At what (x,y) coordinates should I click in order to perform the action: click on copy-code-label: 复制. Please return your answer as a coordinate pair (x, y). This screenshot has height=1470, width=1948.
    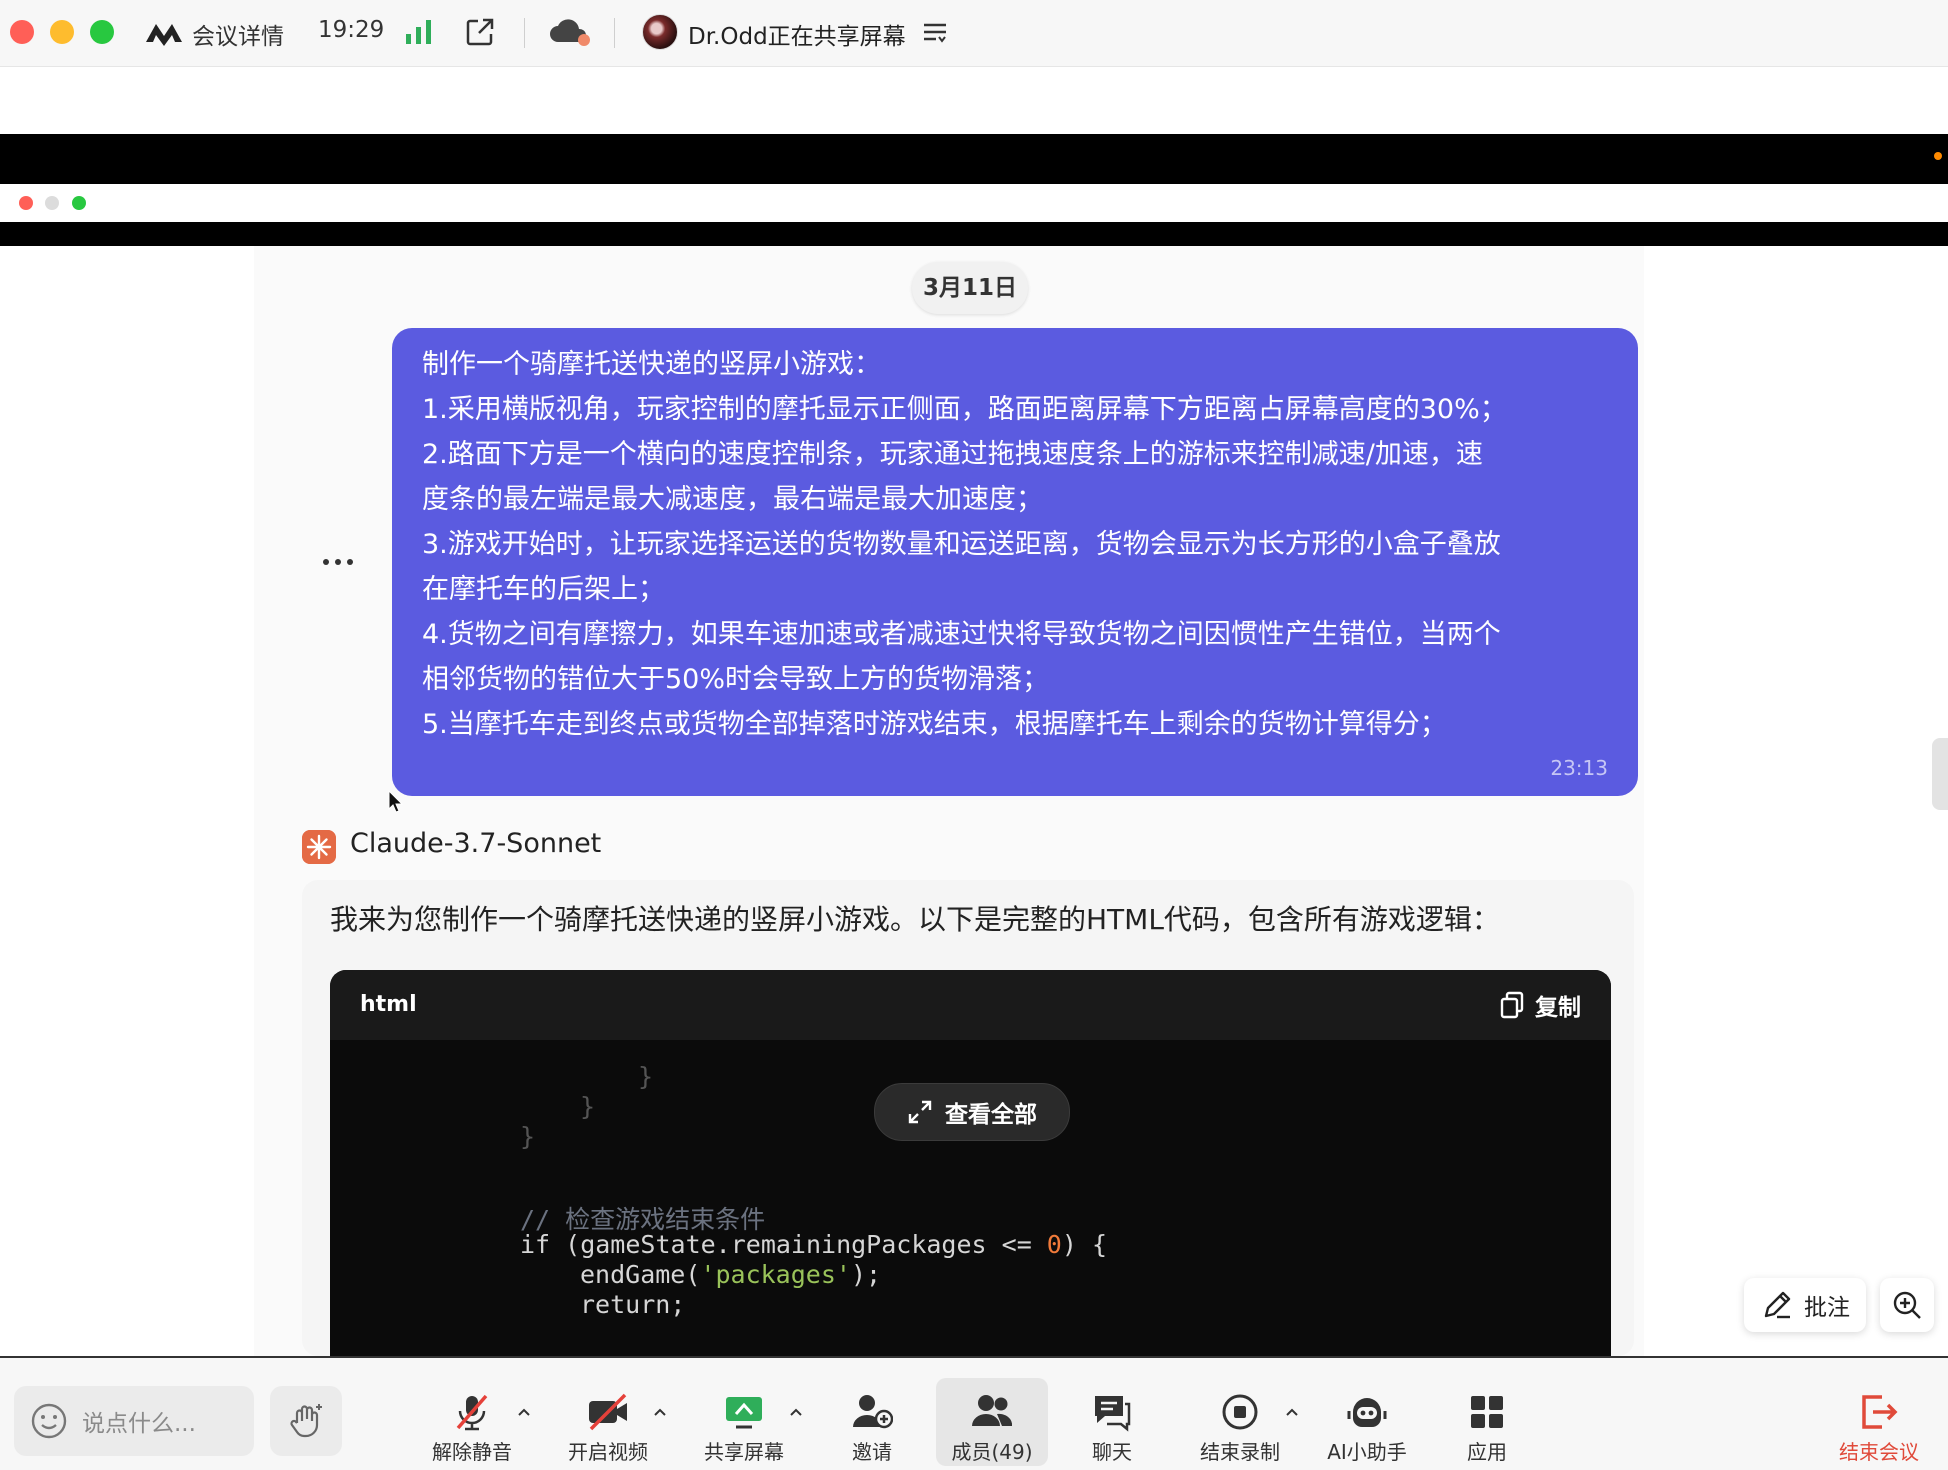
    Looking at the image, I should click on (1558, 1008).